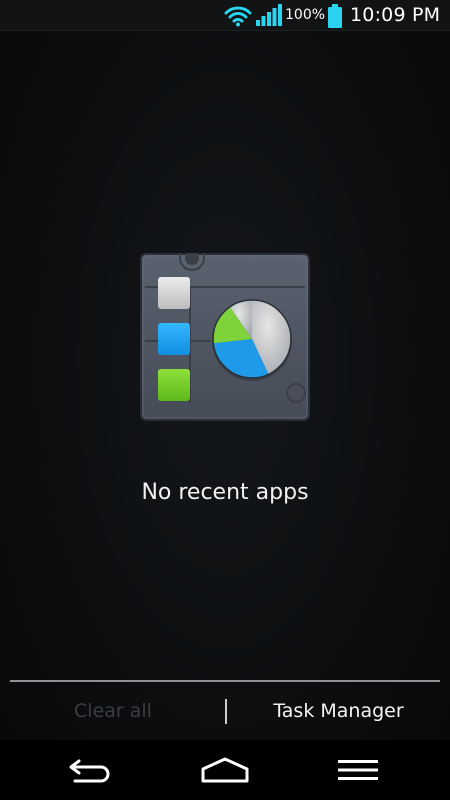 This screenshot has height=800, width=450. I want to click on status-clock: 10:09 PM, so click(395, 15).